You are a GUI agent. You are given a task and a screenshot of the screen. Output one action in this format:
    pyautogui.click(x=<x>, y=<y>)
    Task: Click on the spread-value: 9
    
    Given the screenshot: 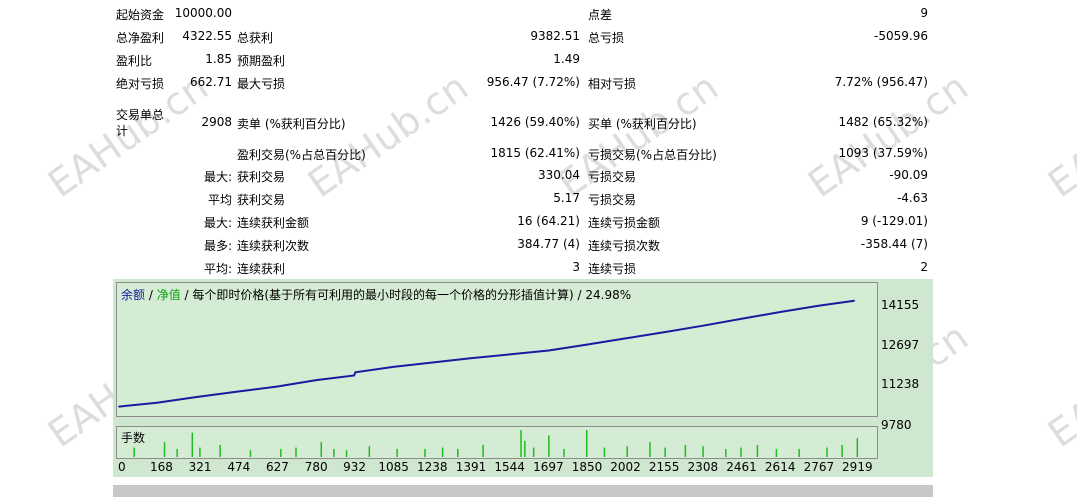 What is the action you would take?
    pyautogui.click(x=924, y=13)
    